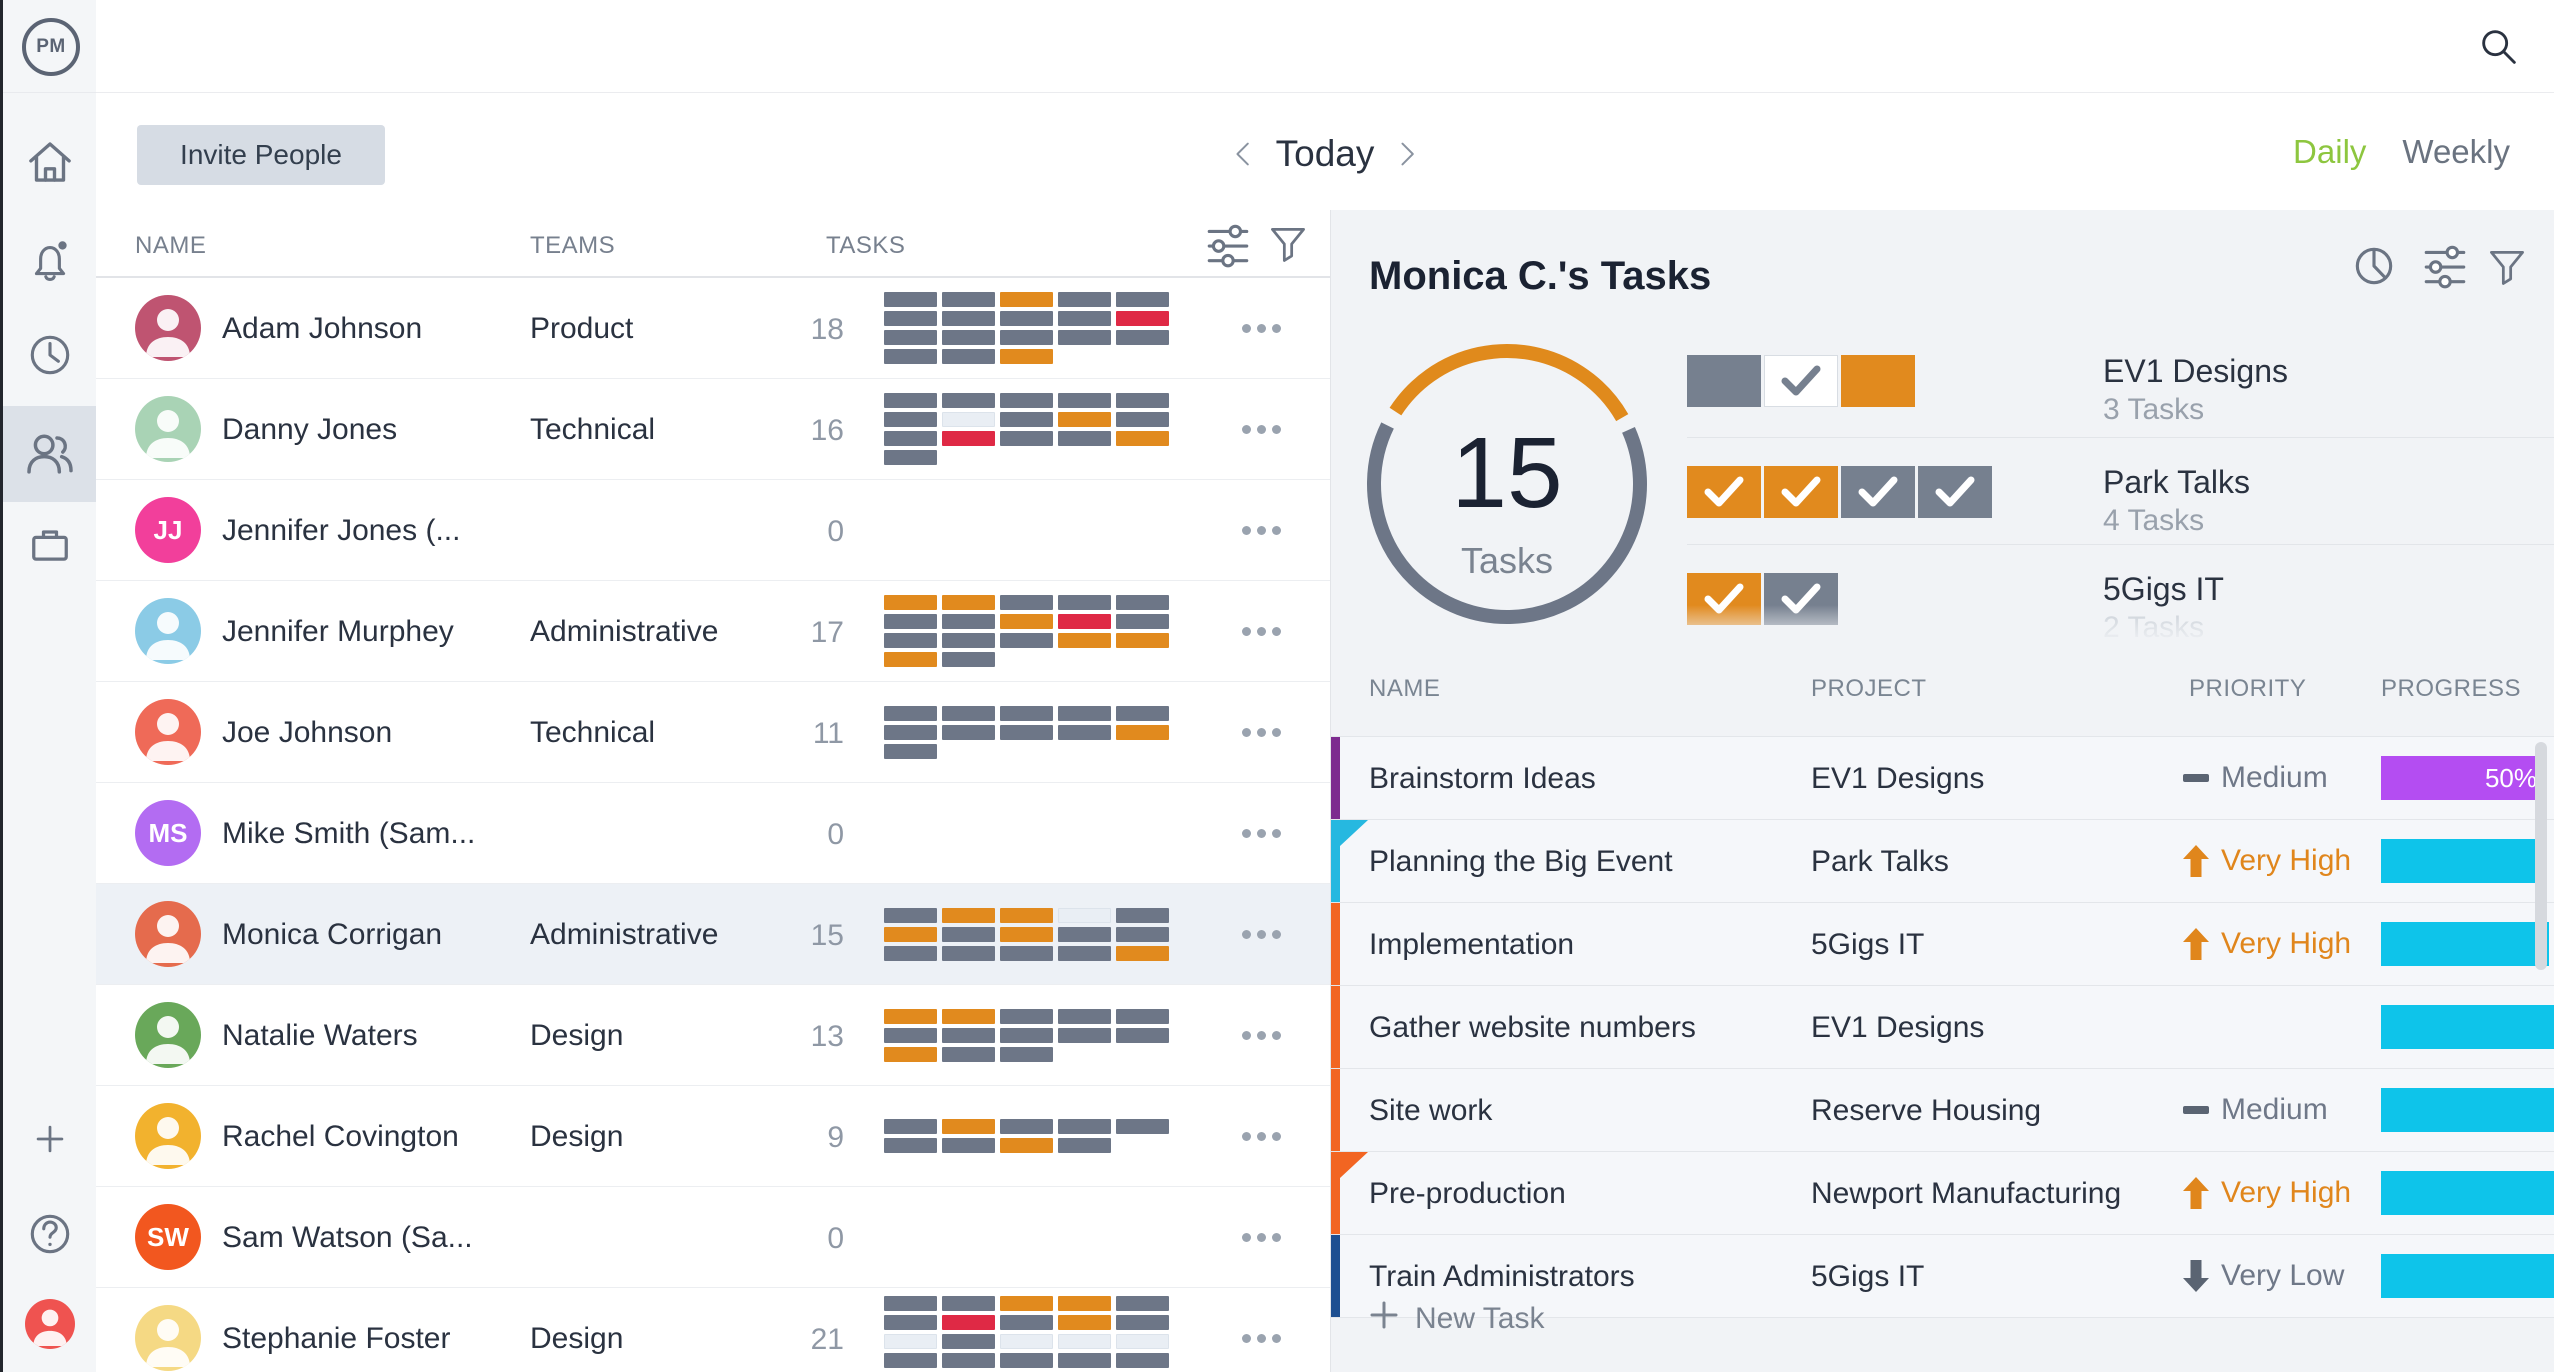 The height and width of the screenshot is (1372, 2554). Describe the element at coordinates (713, 934) in the screenshot. I see `table-row: Monica Corrigan Administrative 15` at that location.